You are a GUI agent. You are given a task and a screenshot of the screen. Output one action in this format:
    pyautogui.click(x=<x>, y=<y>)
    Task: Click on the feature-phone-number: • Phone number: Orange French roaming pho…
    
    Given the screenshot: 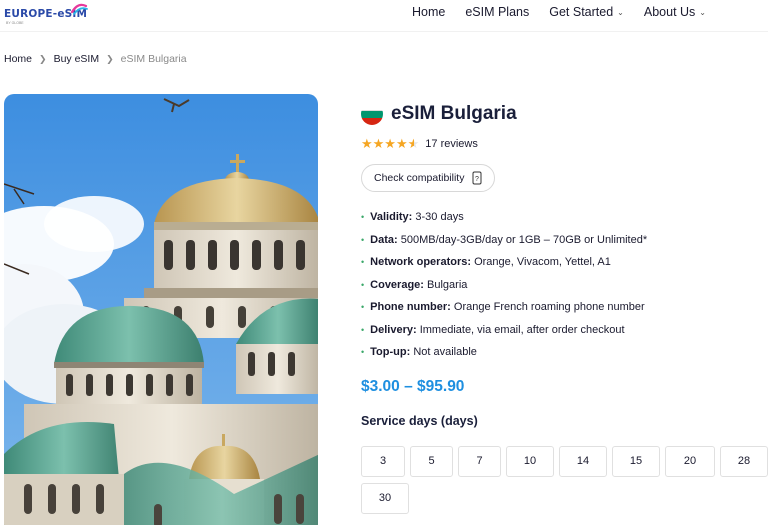 What is the action you would take?
    pyautogui.click(x=564, y=307)
    